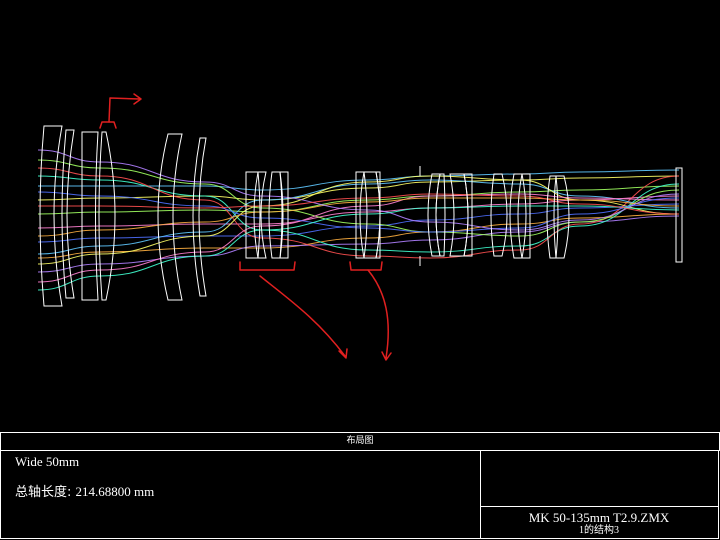 This screenshot has width=720, height=540. What do you see at coordinates (599, 517) in the screenshot?
I see `file-name: MK 50-135mm T2.9.ZMX` at bounding box center [599, 517].